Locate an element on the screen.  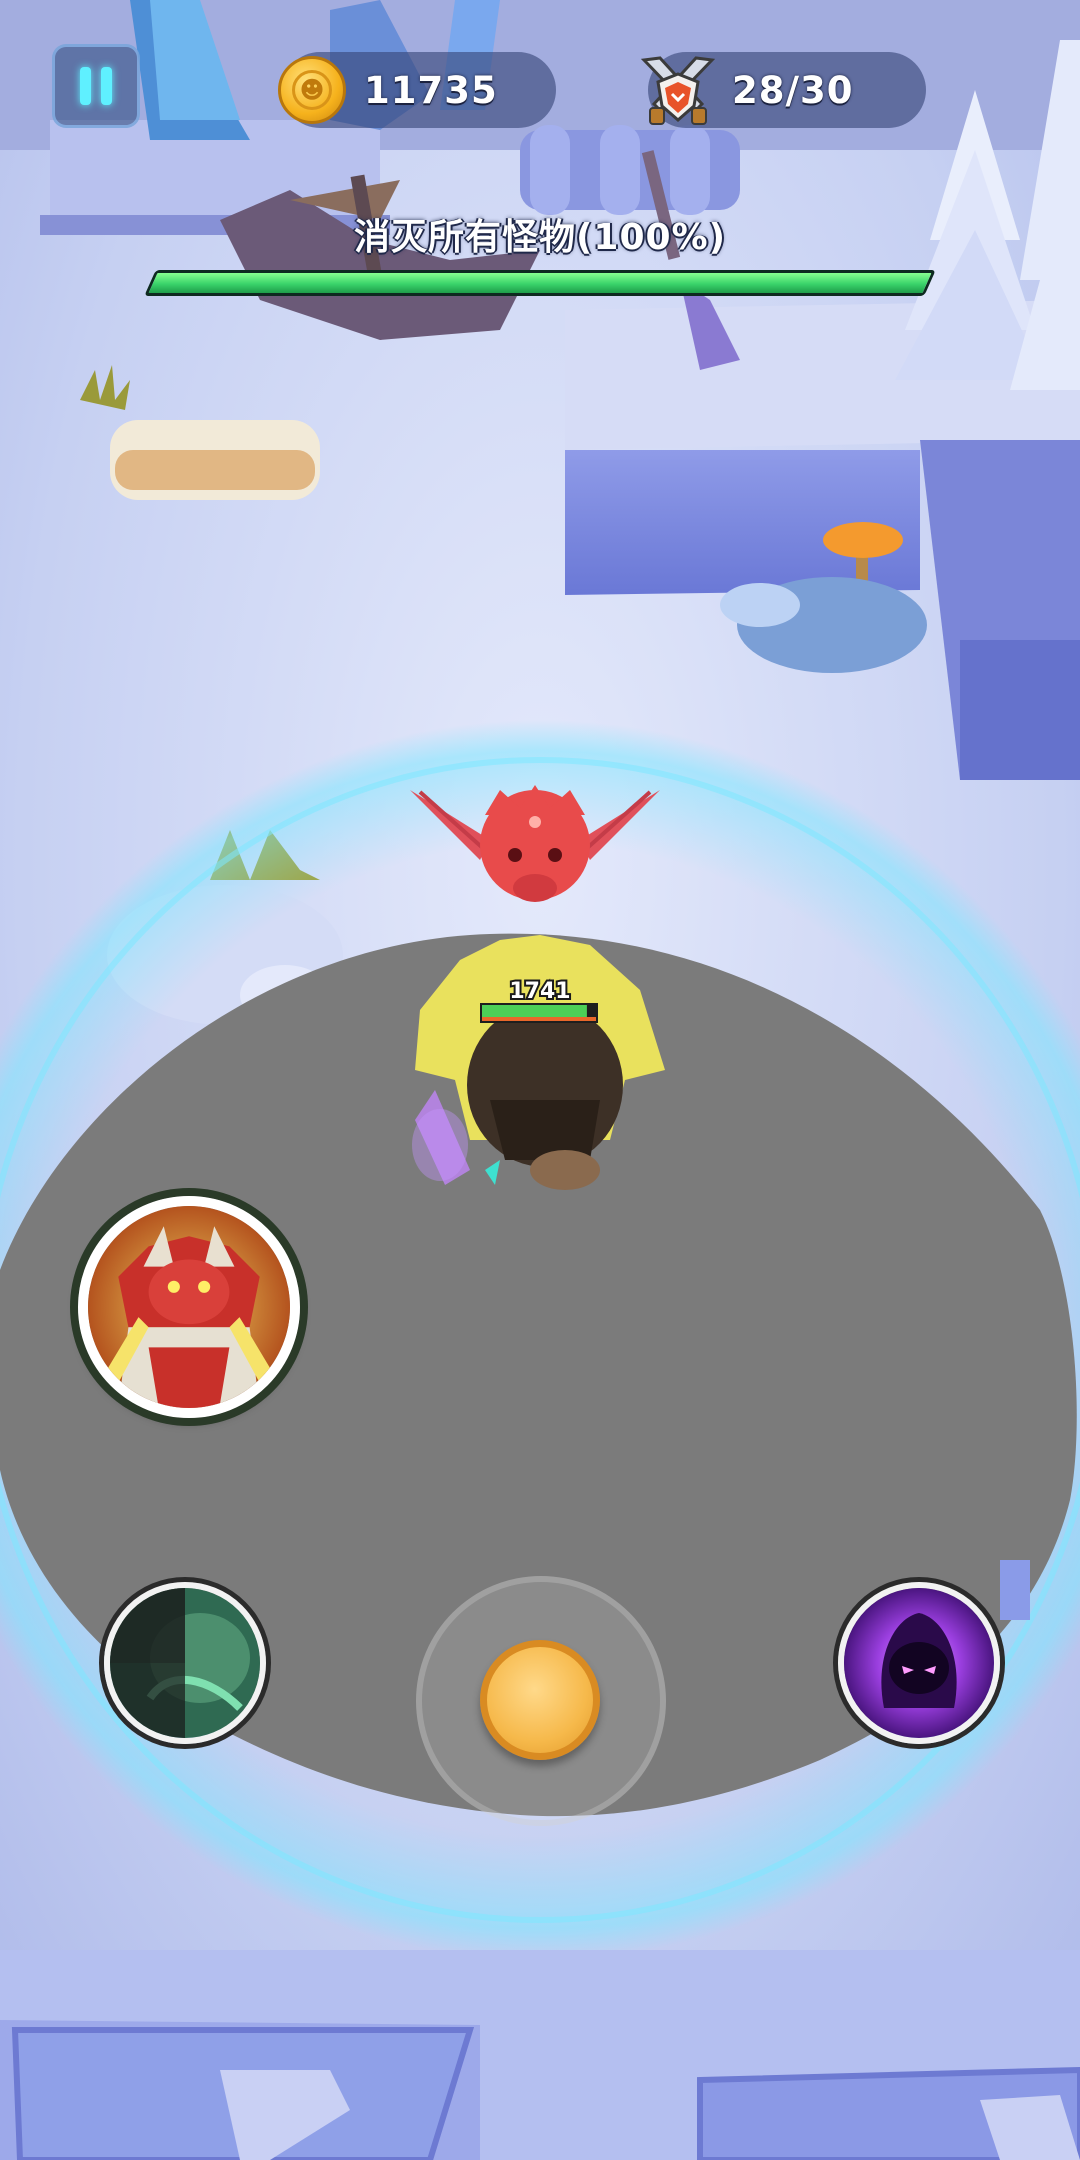
green-spirit-skill-icon is located at coordinates (185, 1663).